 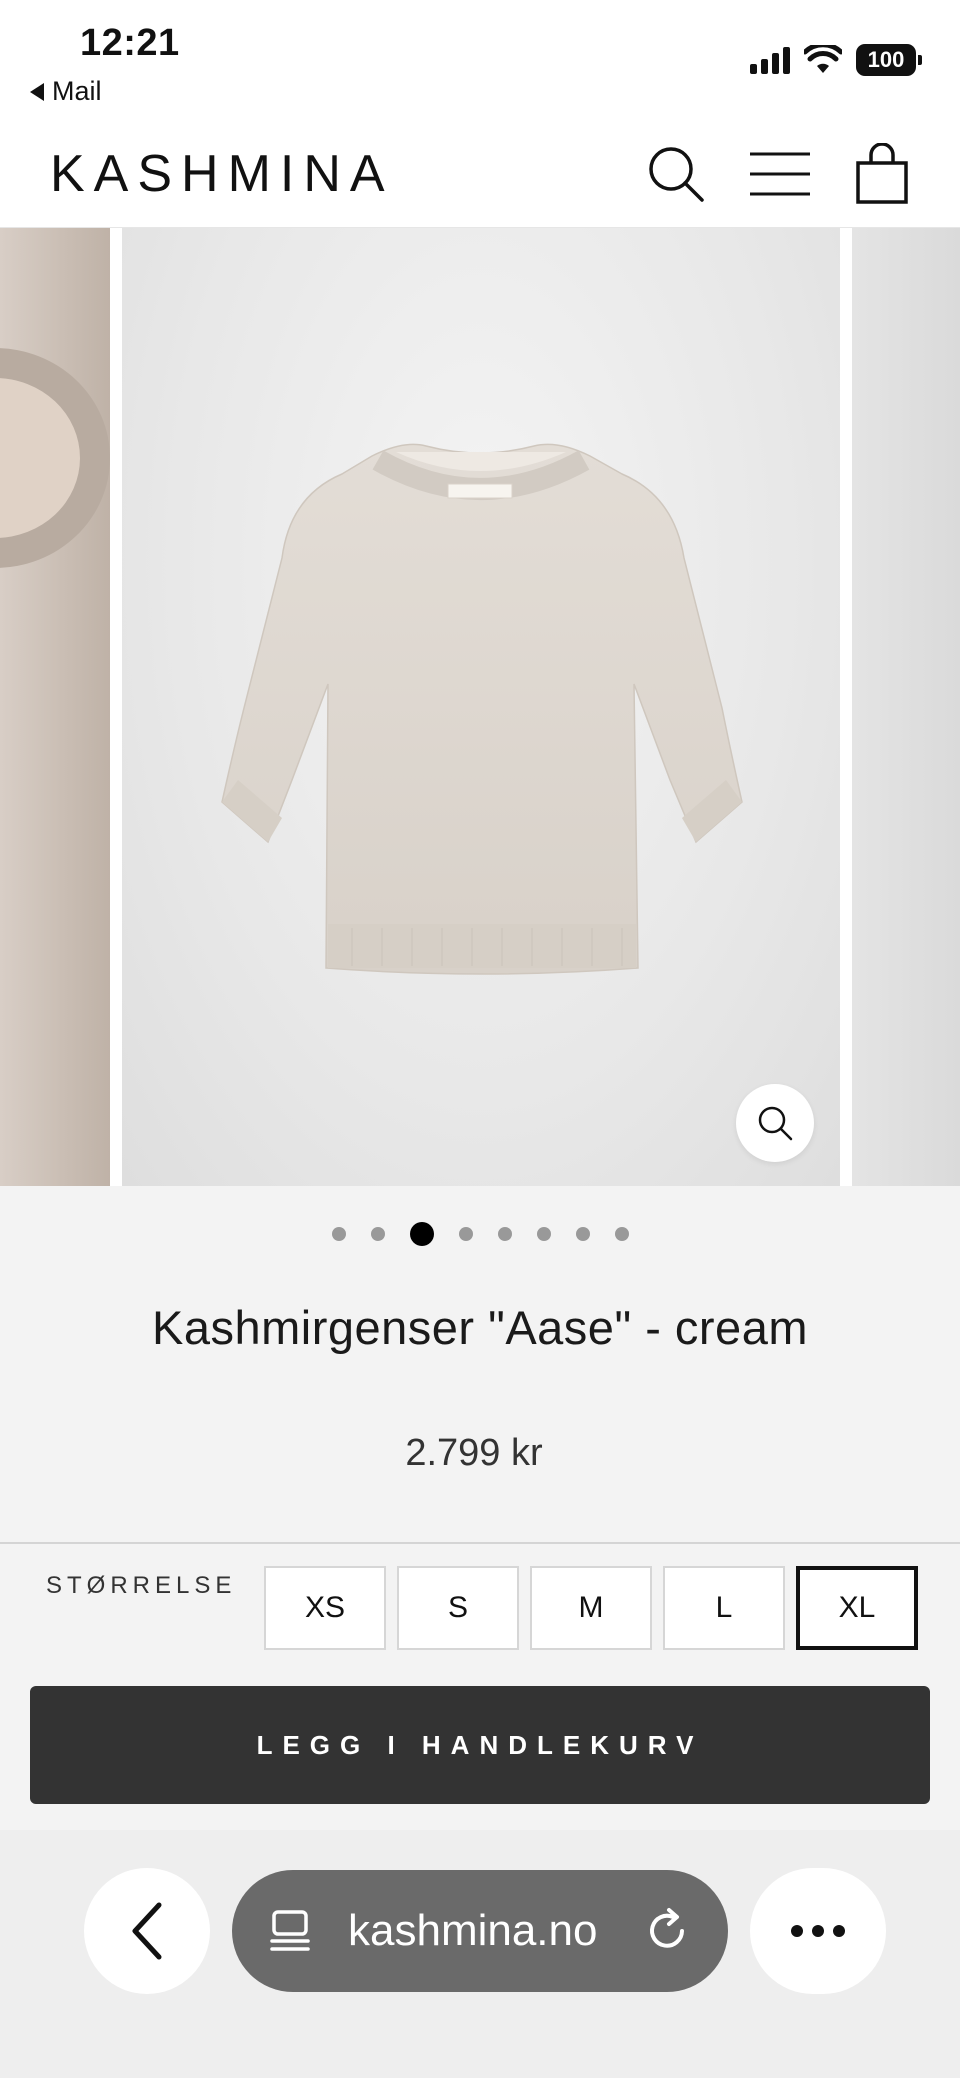 What do you see at coordinates (886, 59) in the screenshot?
I see `battery-level: 100` at bounding box center [886, 59].